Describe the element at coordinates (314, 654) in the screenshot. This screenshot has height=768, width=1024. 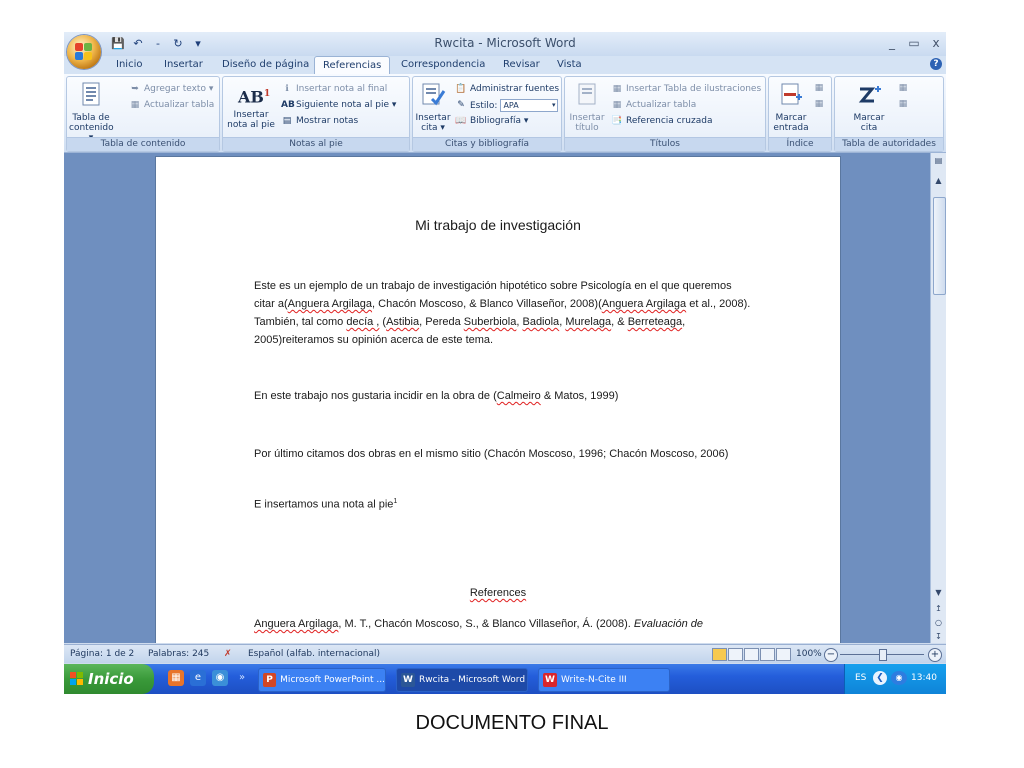
I see `language-indicator: Español (alfab. internacional)` at that location.